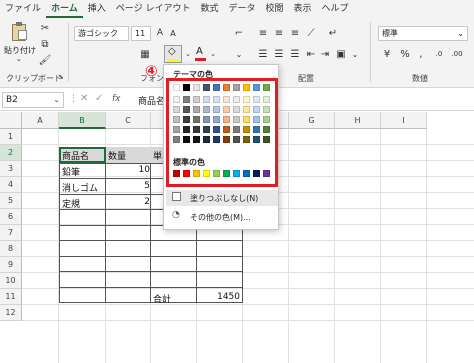  What do you see at coordinates (23, 9) in the screenshot?
I see `menu-file: ファイル` at bounding box center [23, 9].